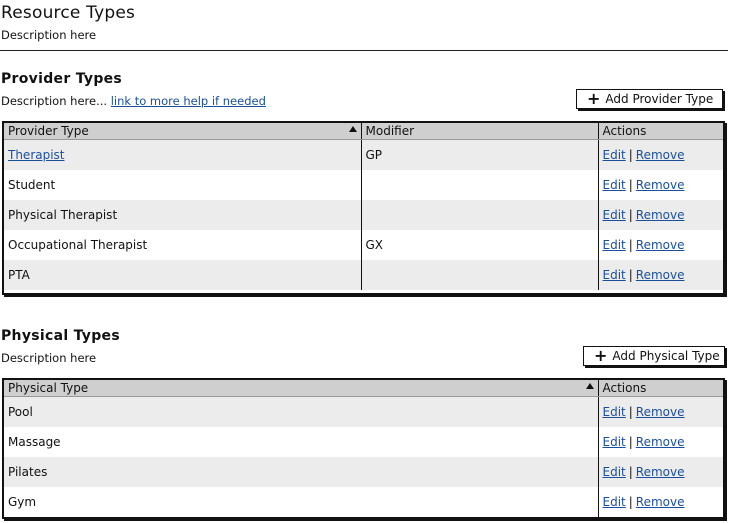 The height and width of the screenshot is (523, 734). Describe the element at coordinates (480, 154) in the screenshot. I see `modifier-cell: GP` at that location.